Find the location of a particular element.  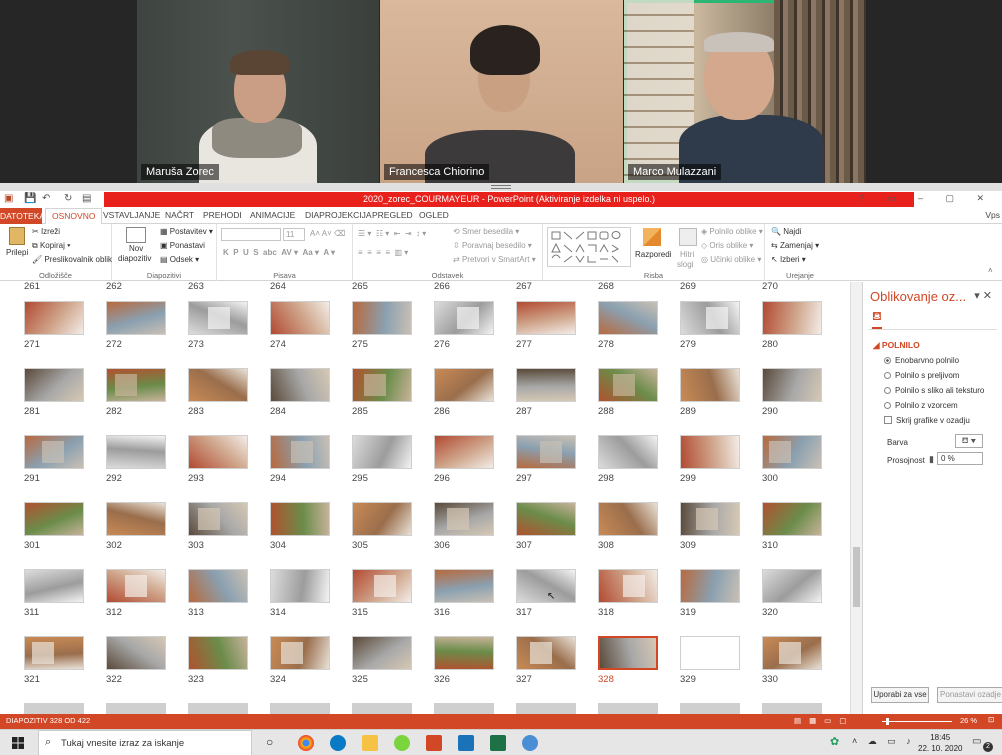

transparency-input: 0 % is located at coordinates (960, 458).